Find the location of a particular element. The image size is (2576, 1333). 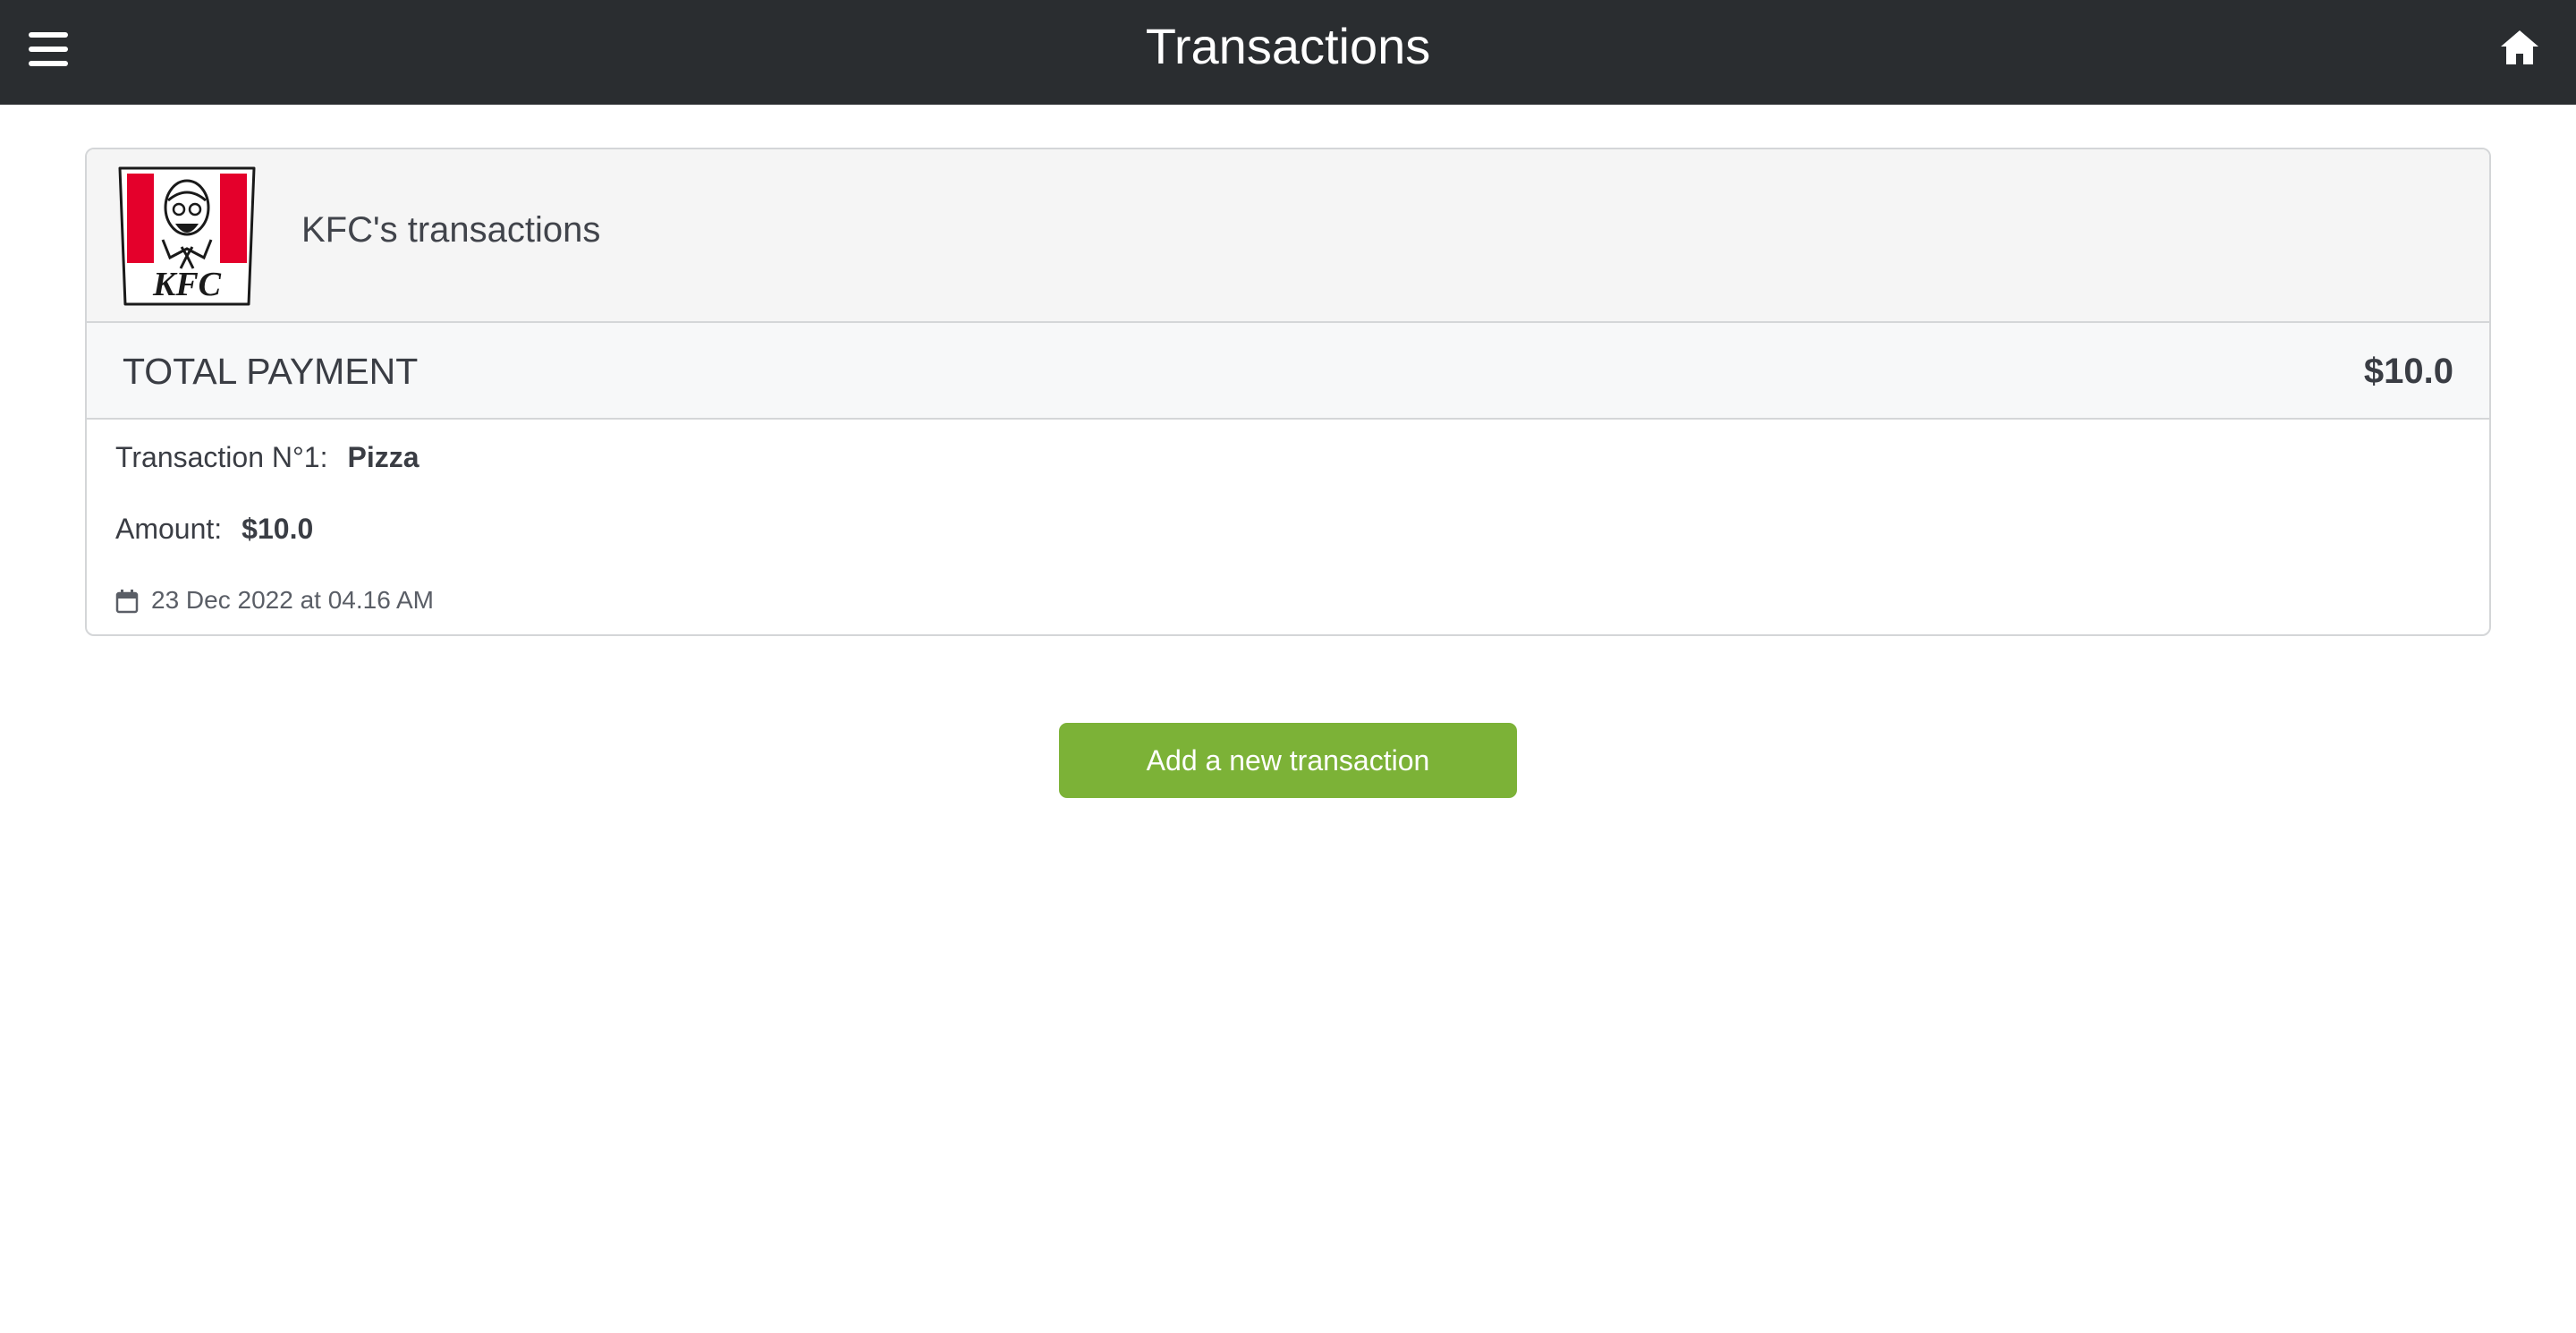

card-title: KFC's transactions is located at coordinates (451, 230).